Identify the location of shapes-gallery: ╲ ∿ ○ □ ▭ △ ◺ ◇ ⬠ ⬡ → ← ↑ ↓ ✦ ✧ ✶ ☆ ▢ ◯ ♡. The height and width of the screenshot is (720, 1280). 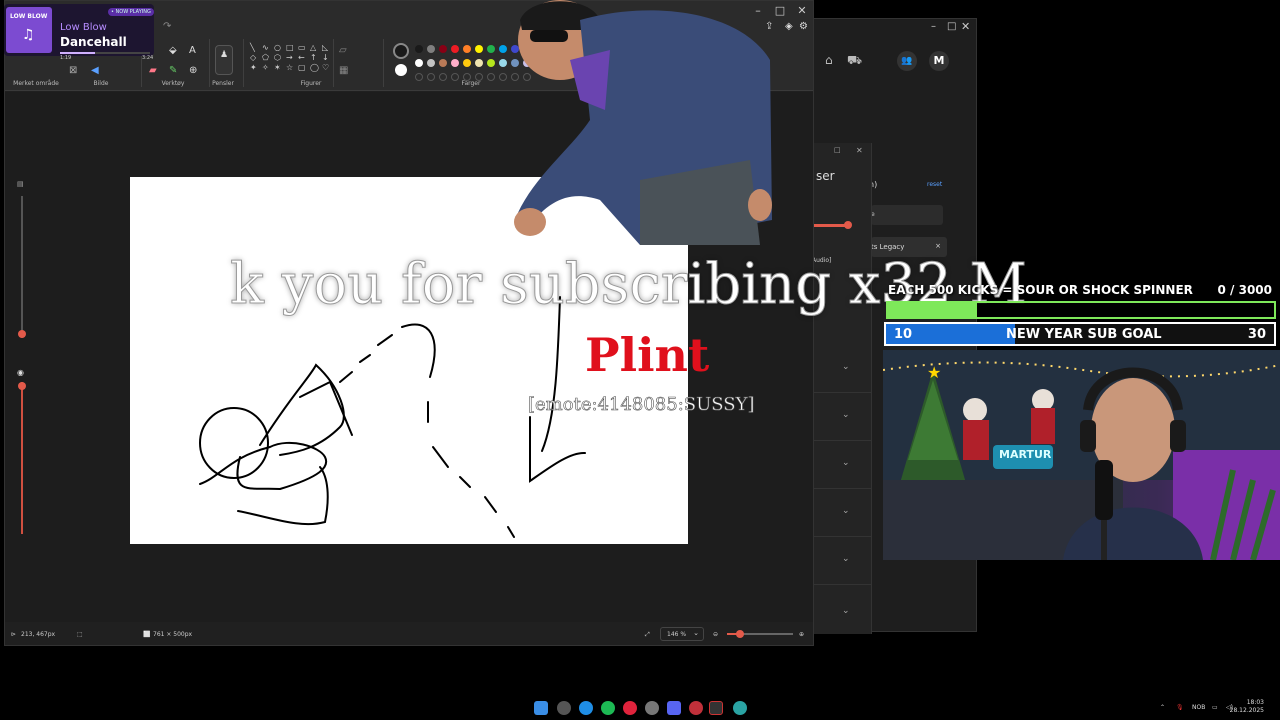
(290, 57).